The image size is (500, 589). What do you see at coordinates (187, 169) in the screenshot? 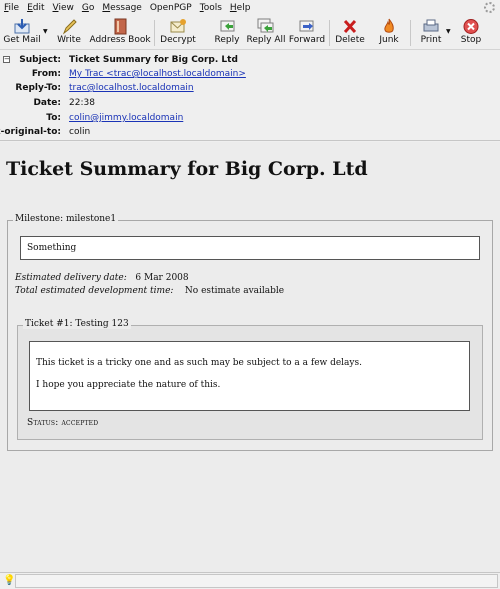
I see `message-title: Ticket Summary for Big Corp. Ltd` at bounding box center [187, 169].